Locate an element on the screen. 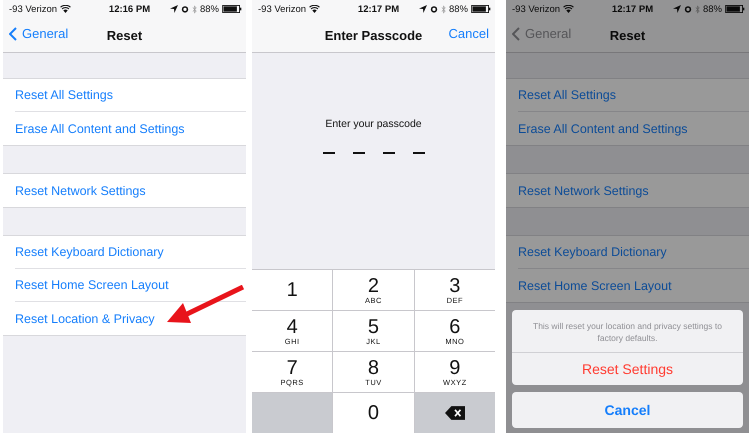 Image resolution: width=750 pixels, height=433 pixels. settings-row: Reset Location & Privacy is located at coordinates (130, 318).